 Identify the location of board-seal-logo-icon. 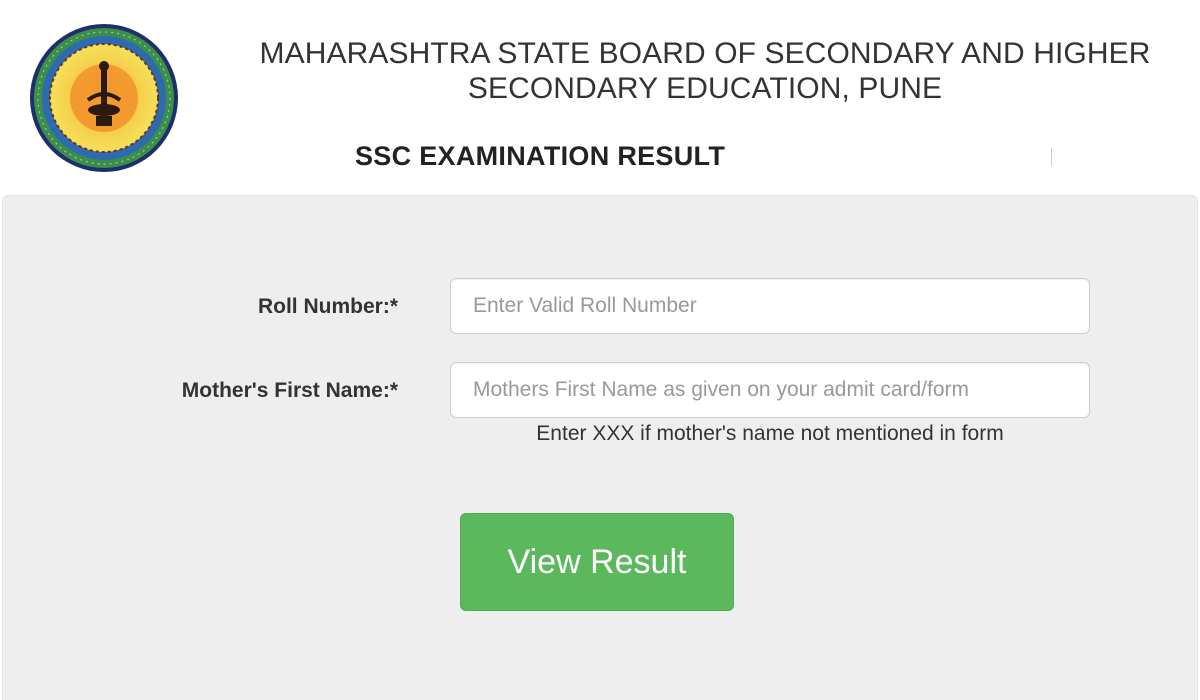
(104, 98).